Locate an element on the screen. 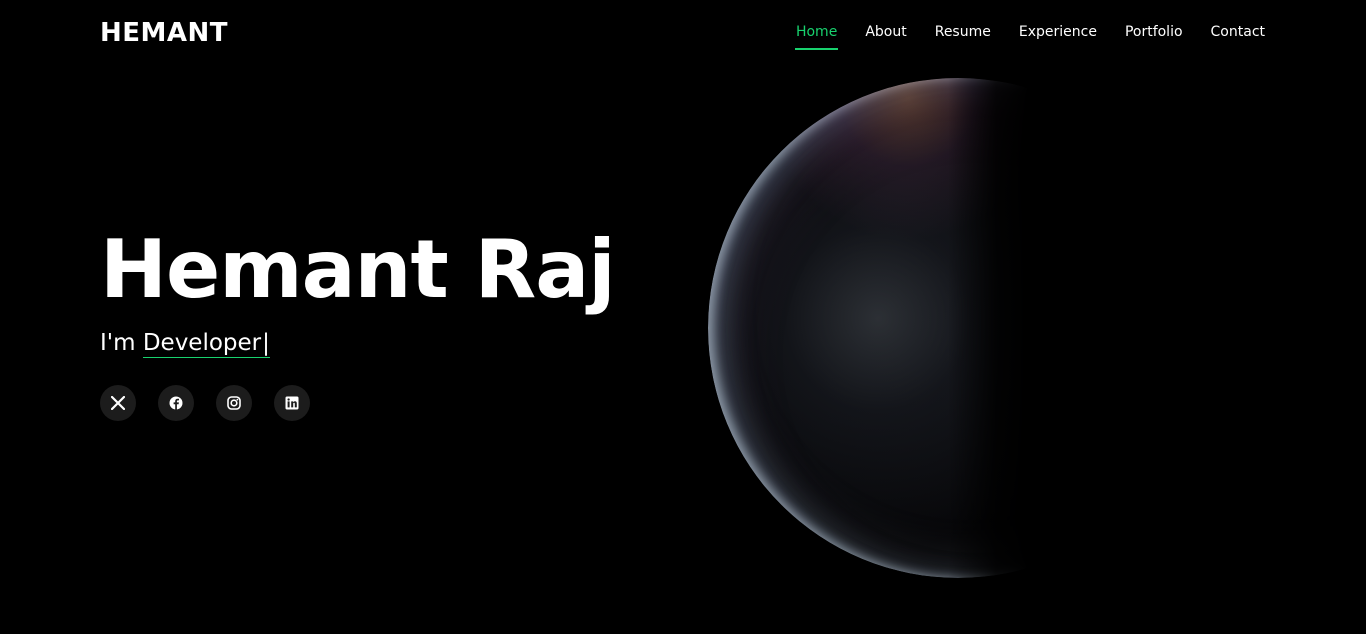  x-twitter-icon is located at coordinates (118, 403).